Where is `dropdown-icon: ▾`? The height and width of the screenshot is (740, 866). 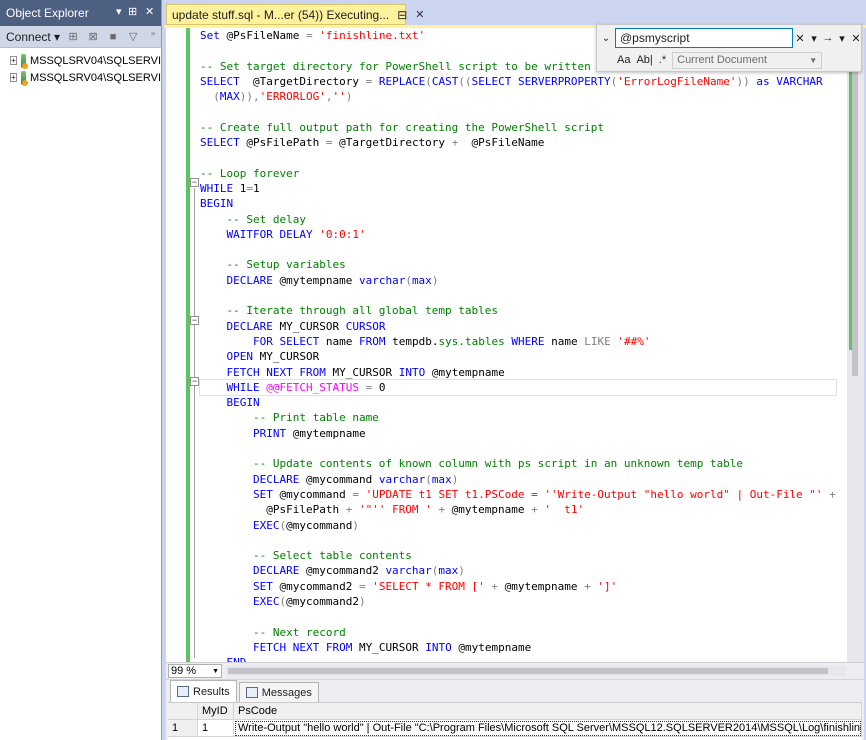
dropdown-icon: ▾ is located at coordinates (119, 11).